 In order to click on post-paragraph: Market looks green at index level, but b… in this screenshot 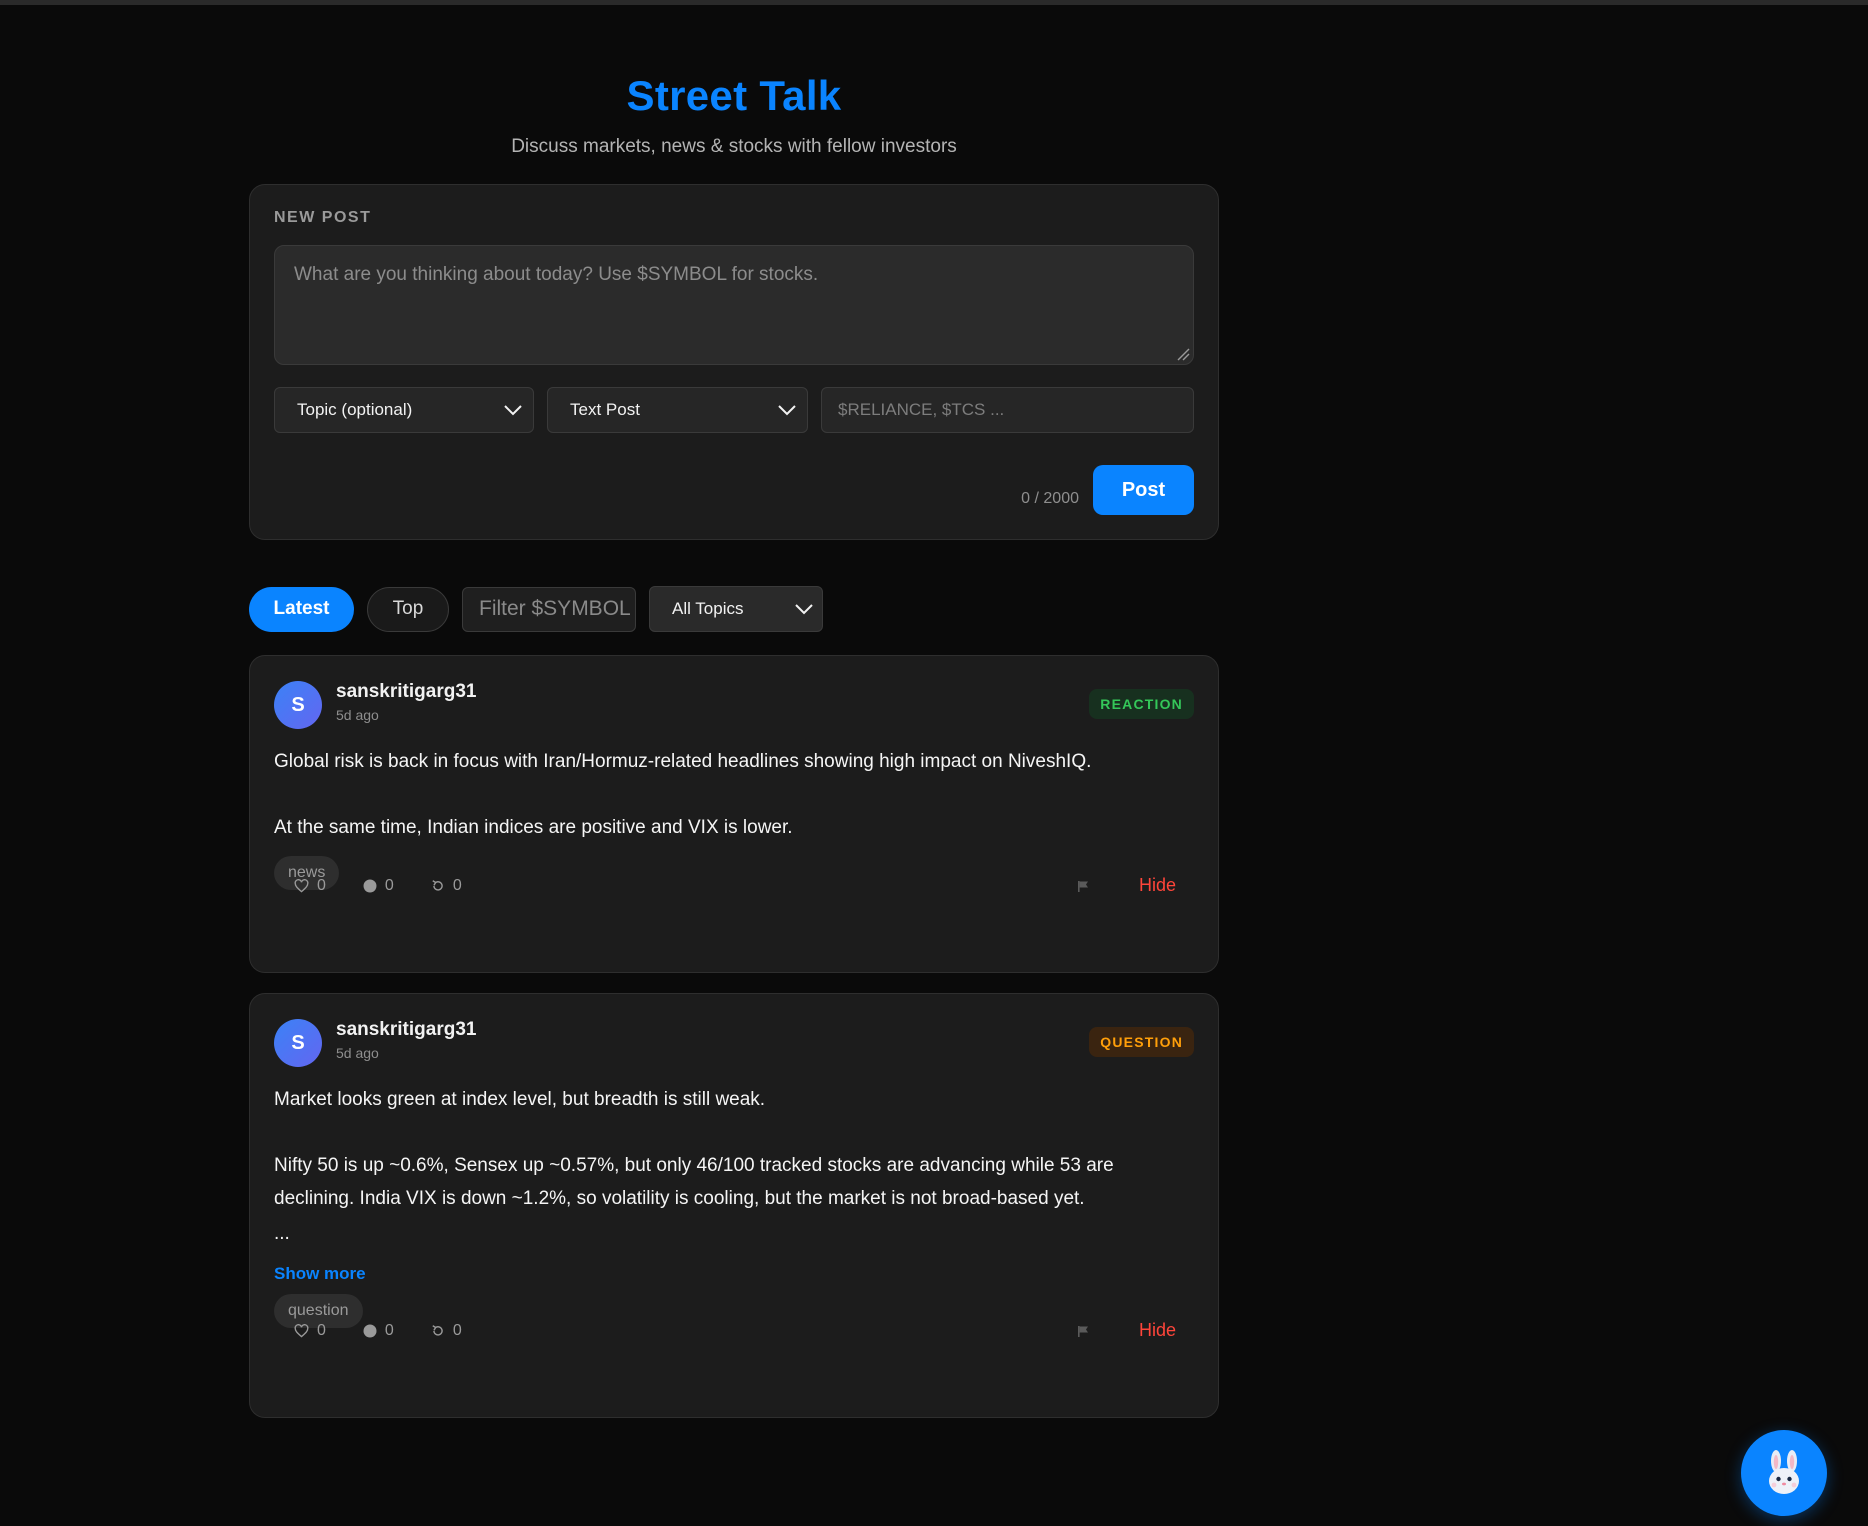, I will do `click(520, 1099)`.